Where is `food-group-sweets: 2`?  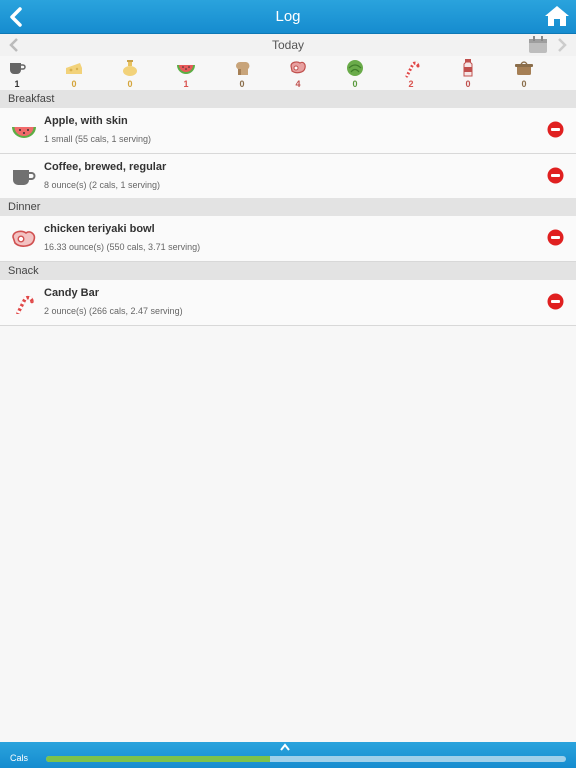 food-group-sweets: 2 is located at coordinates (411, 73).